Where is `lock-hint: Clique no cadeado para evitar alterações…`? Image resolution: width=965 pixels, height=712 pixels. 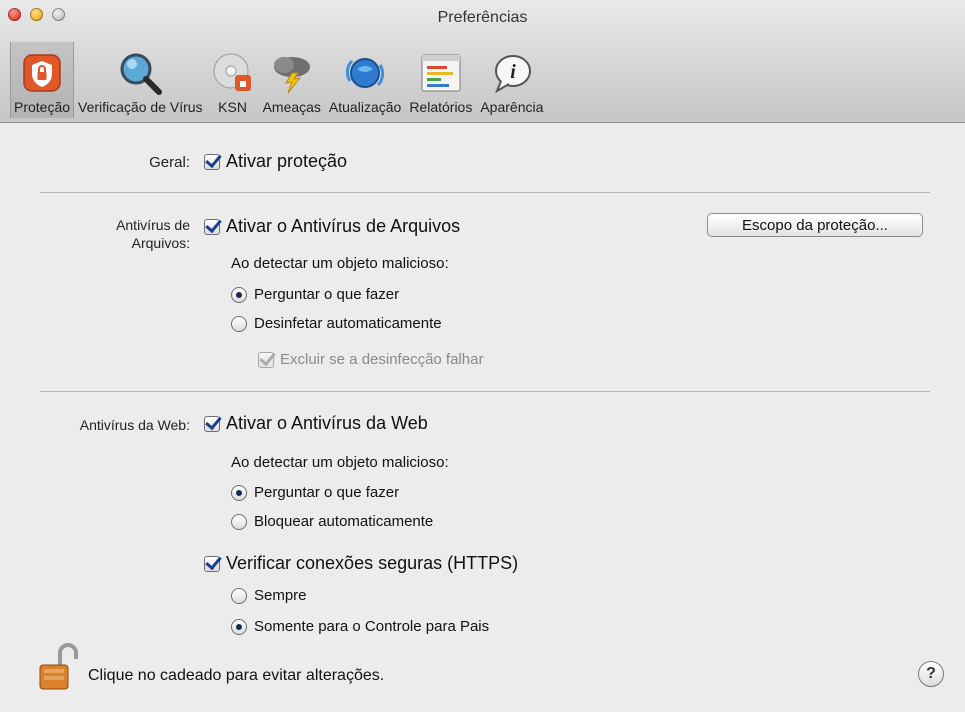 lock-hint: Clique no cadeado para evitar alterações… is located at coordinates (236, 675).